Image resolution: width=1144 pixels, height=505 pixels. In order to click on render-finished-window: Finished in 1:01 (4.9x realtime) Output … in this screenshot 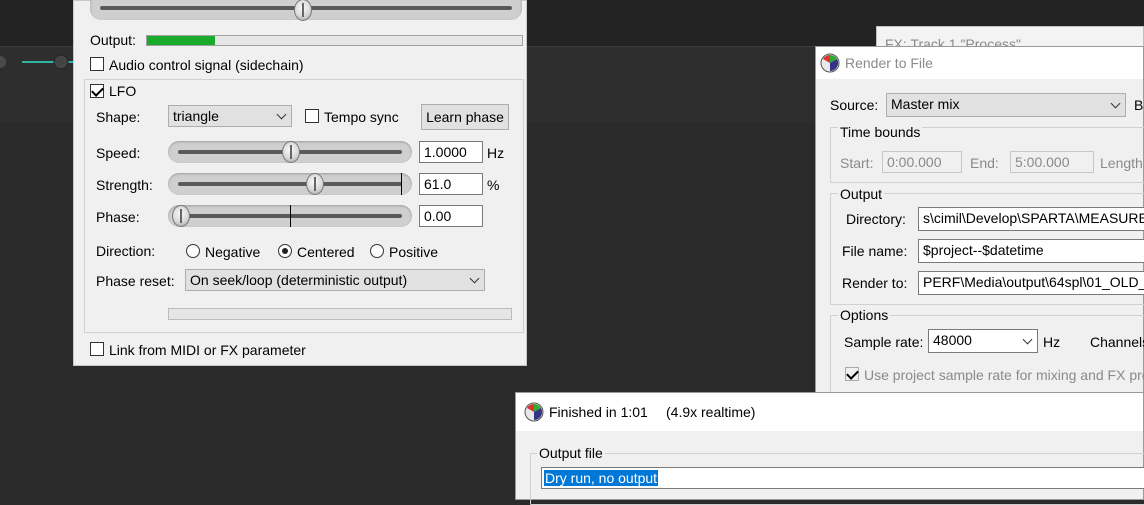, I will do `click(829, 448)`.